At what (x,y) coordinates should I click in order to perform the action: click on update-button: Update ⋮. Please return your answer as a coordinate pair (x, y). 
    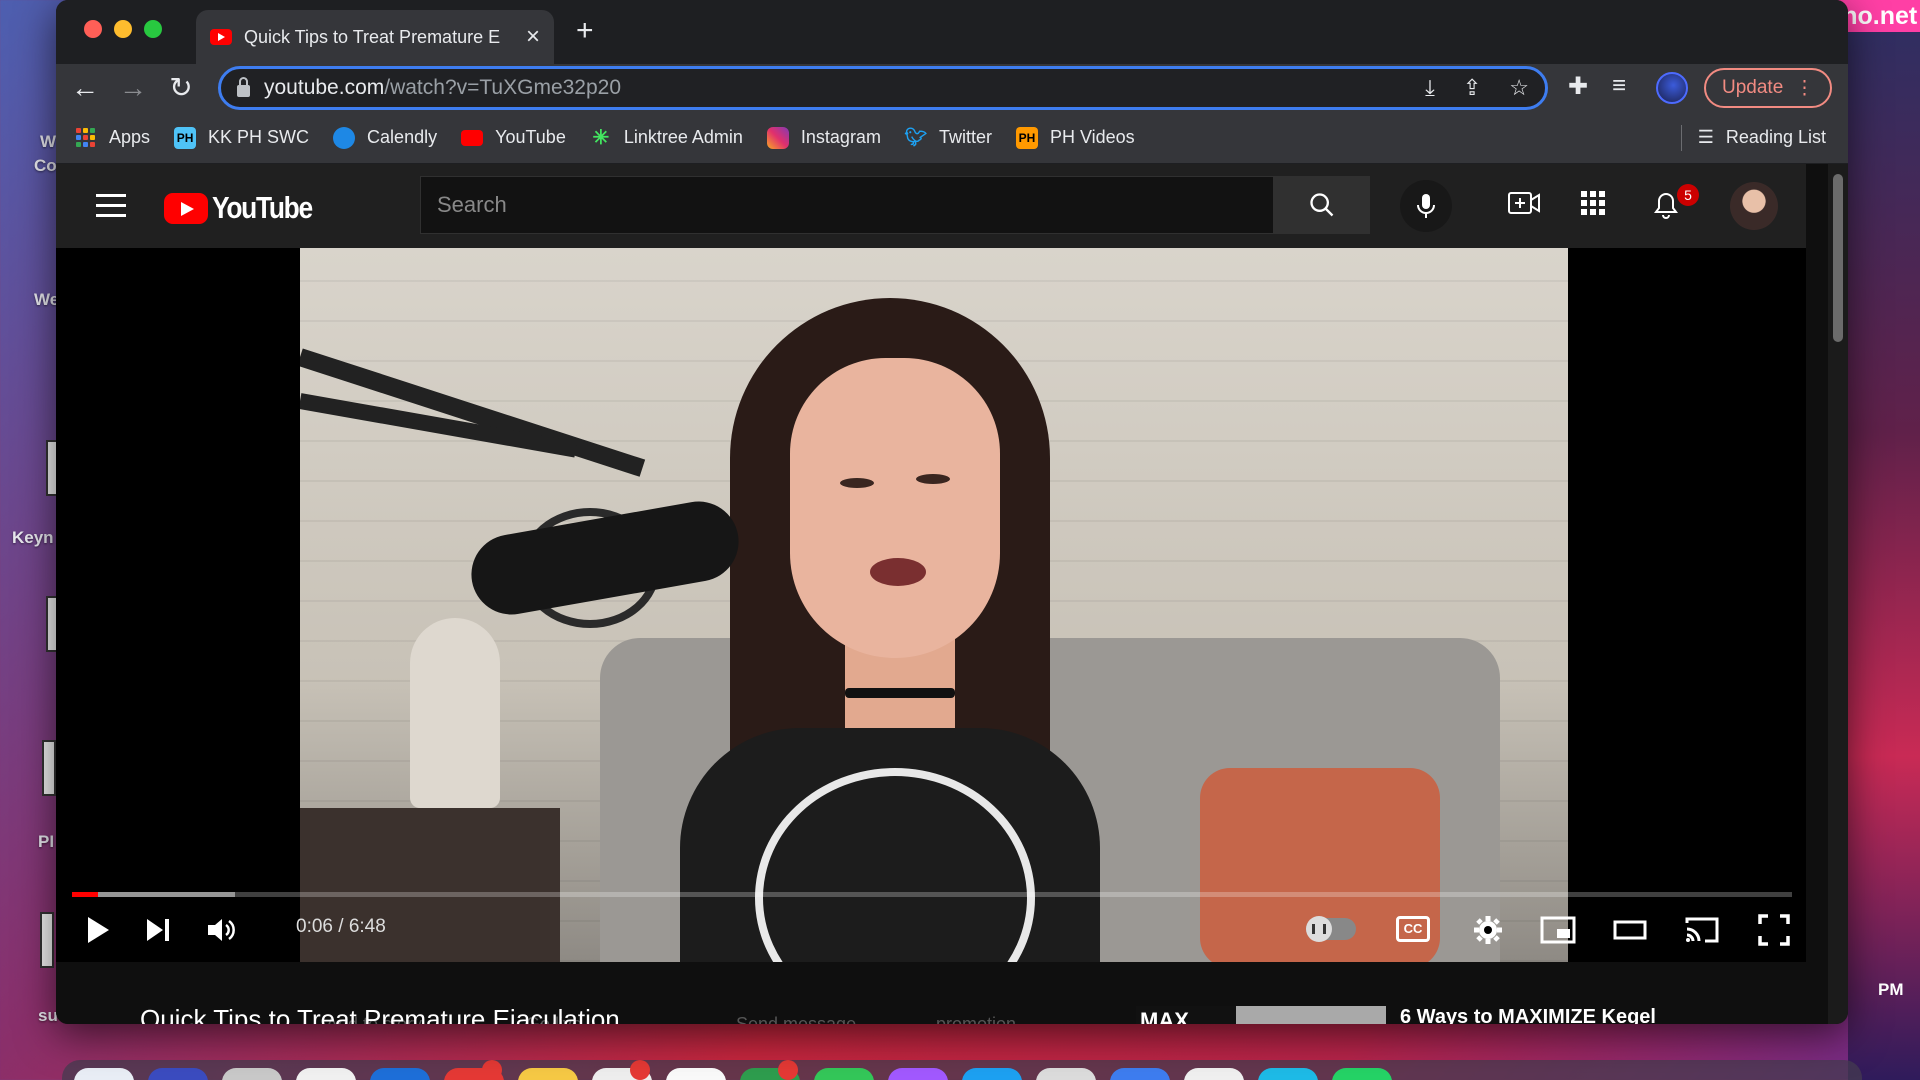
    Looking at the image, I should click on (1768, 88).